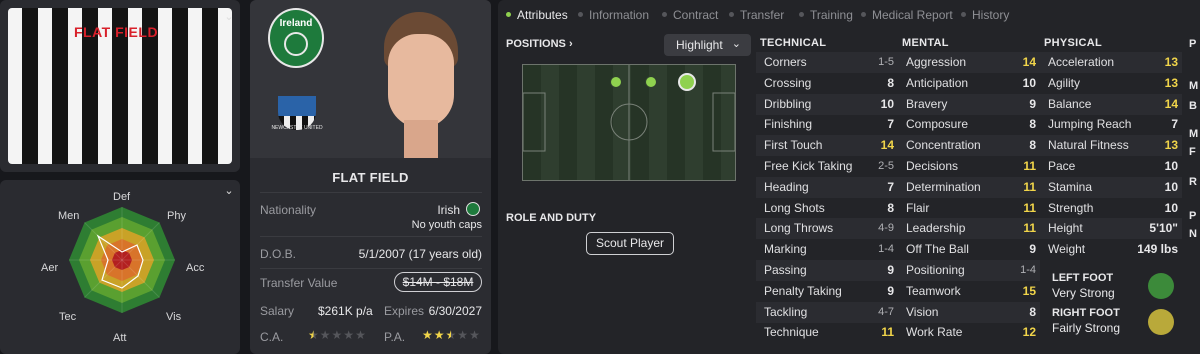 The height and width of the screenshot is (354, 1200). I want to click on attribute-row: Positioning 1-4, so click(969, 270).